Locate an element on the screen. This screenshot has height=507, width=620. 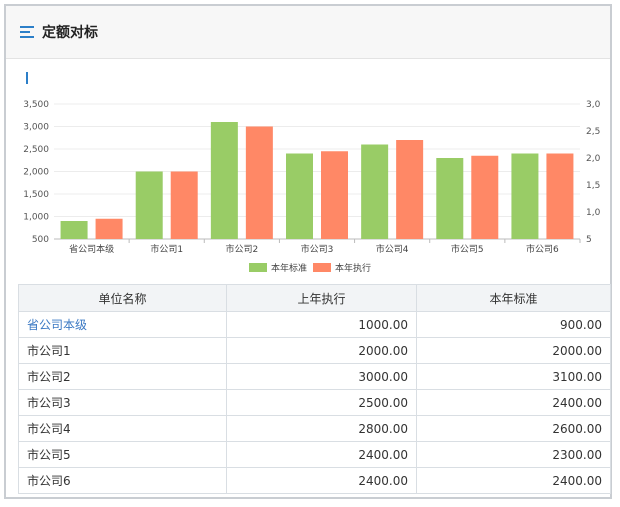
x-tick-label: 市公司1 is located at coordinates (166, 249).